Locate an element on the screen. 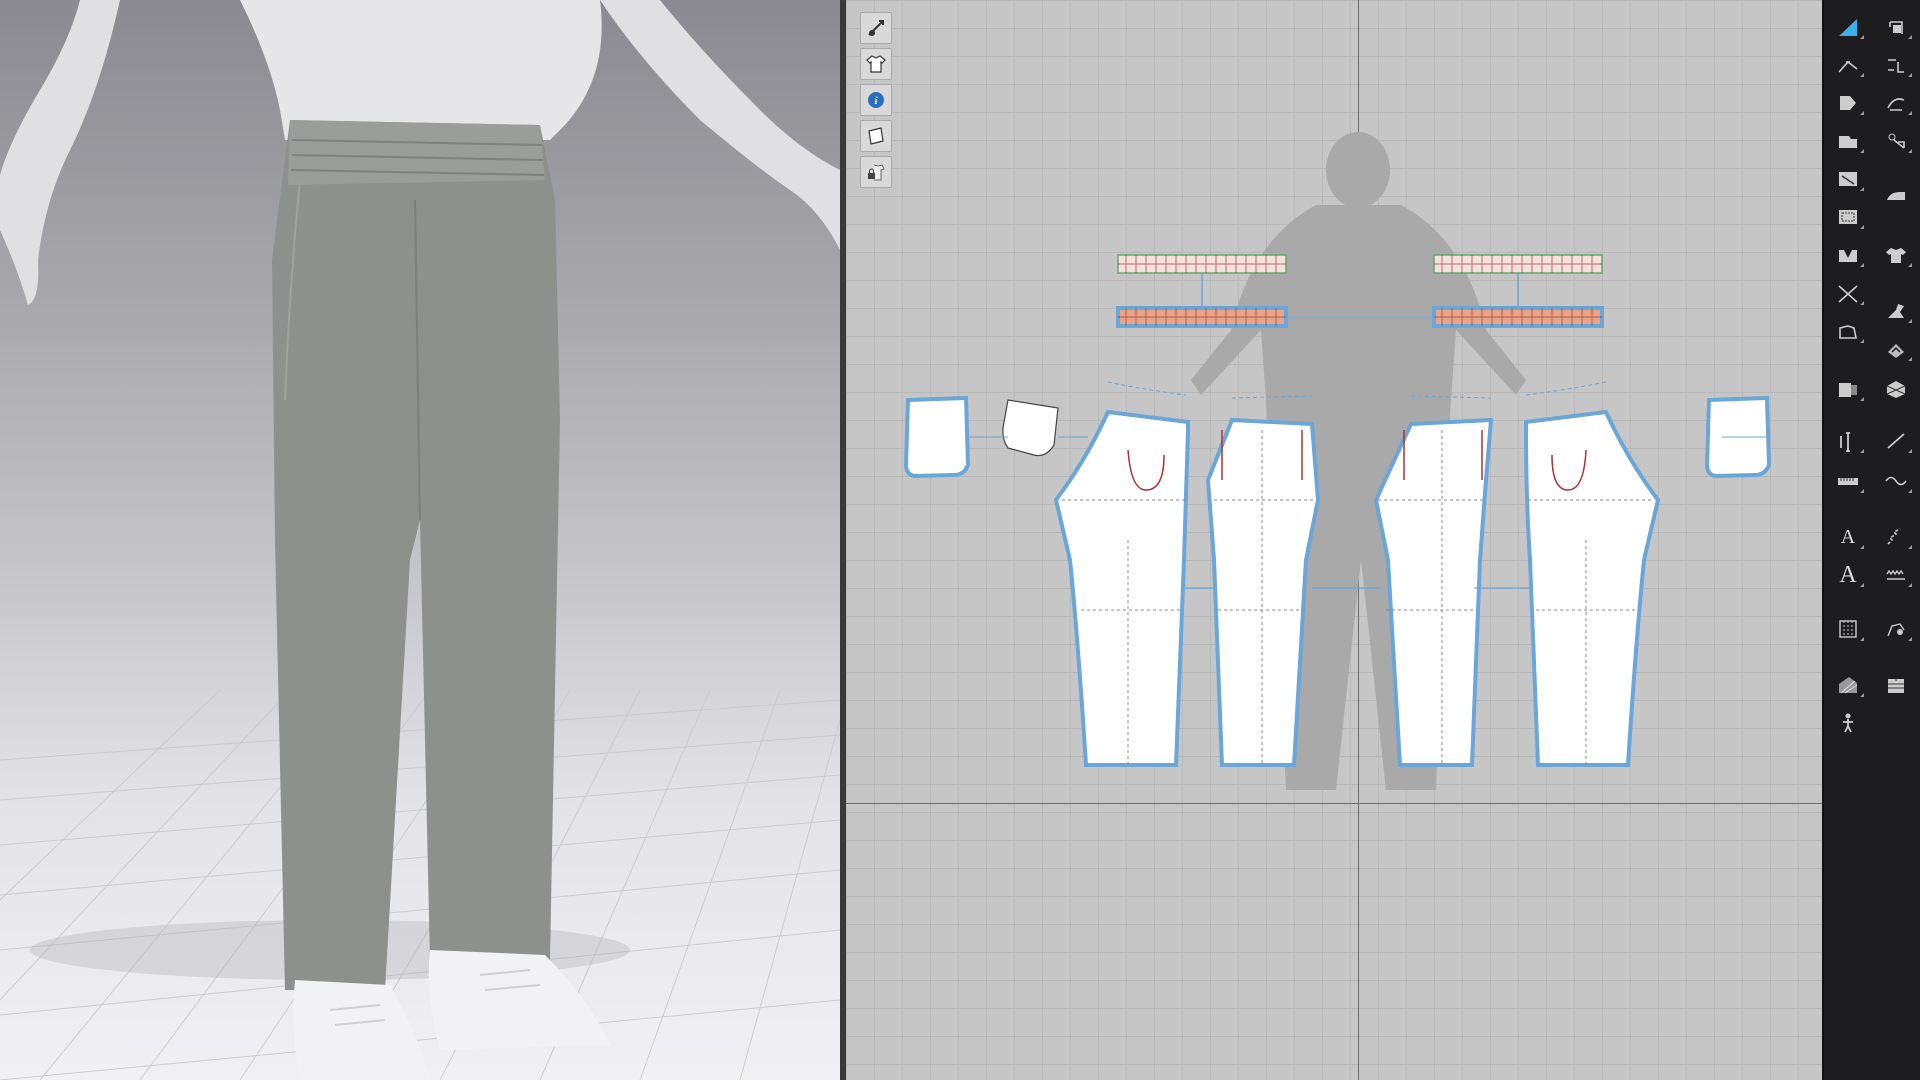 This screenshot has width=1920, height=1080. pants-front-left is located at coordinates (1121, 588).